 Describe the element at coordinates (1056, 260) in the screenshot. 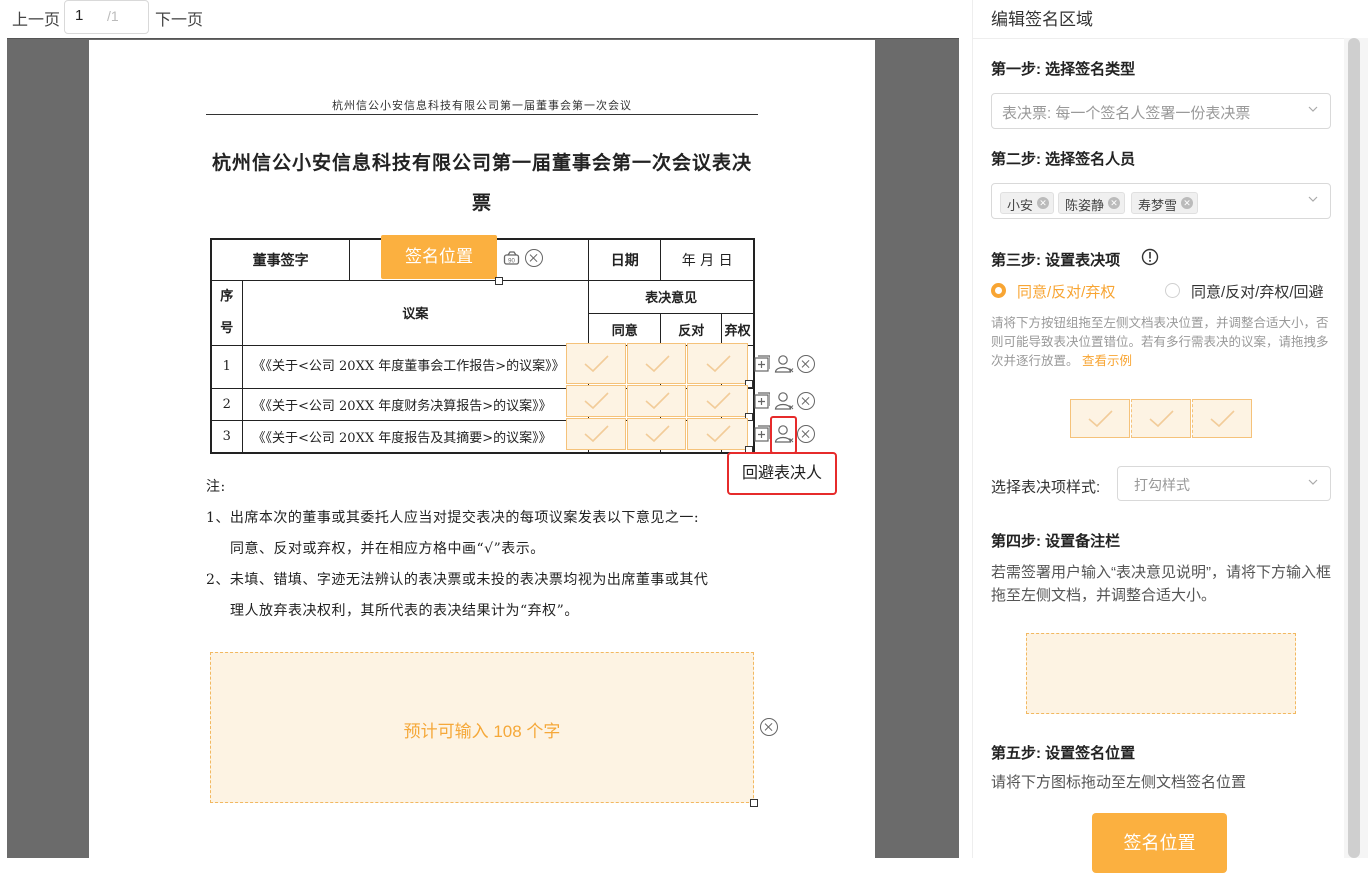

I see `step3-label: 第三步: 设置表决项` at that location.